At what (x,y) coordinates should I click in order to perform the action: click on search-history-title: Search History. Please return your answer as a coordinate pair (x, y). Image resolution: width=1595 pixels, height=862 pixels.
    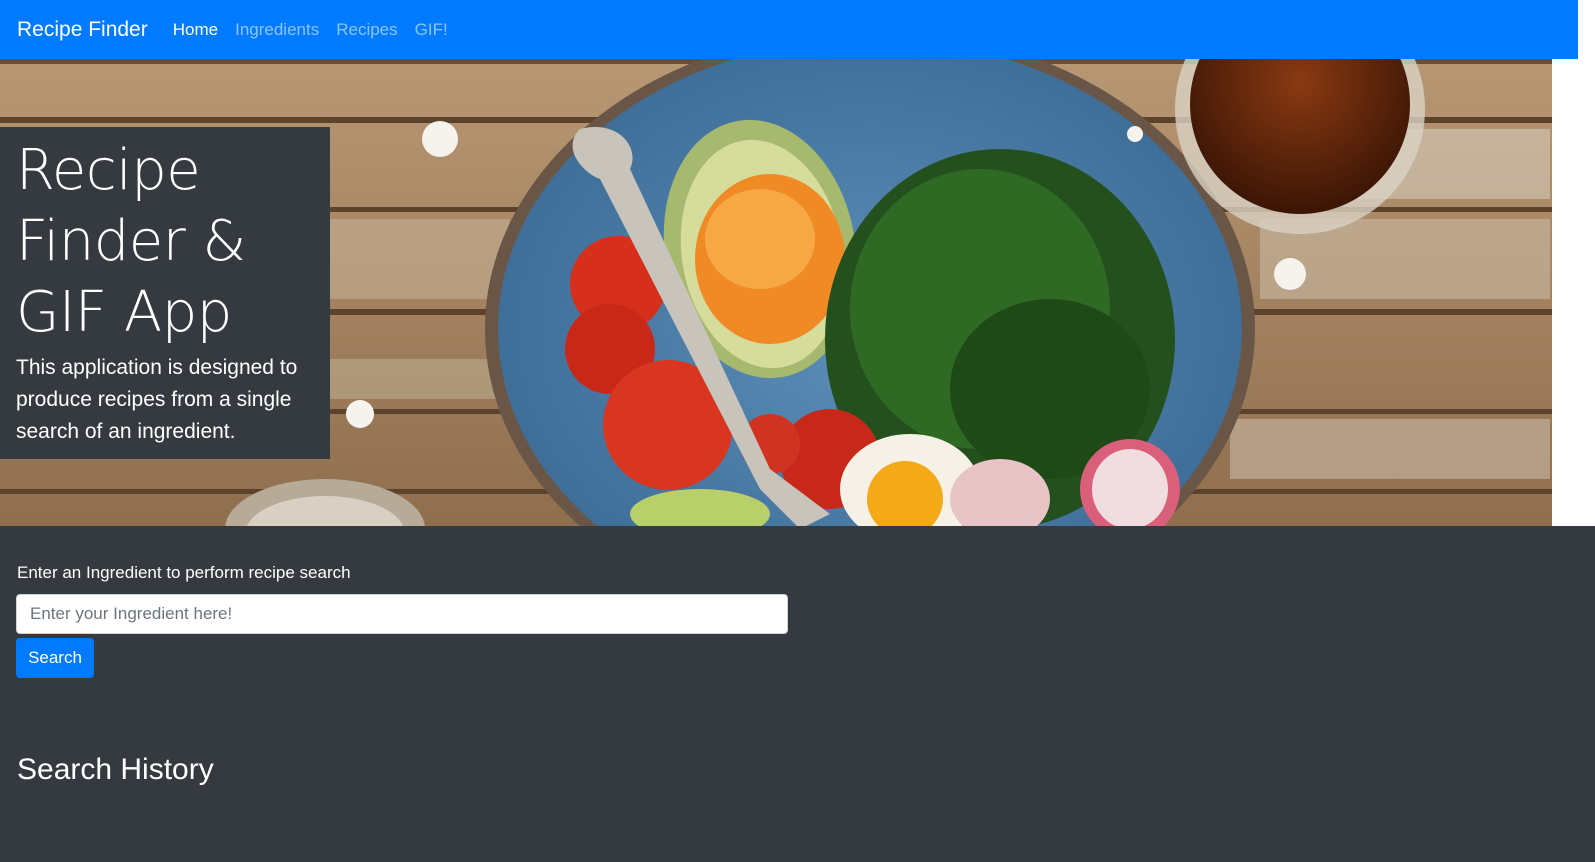
    Looking at the image, I should click on (115, 769).